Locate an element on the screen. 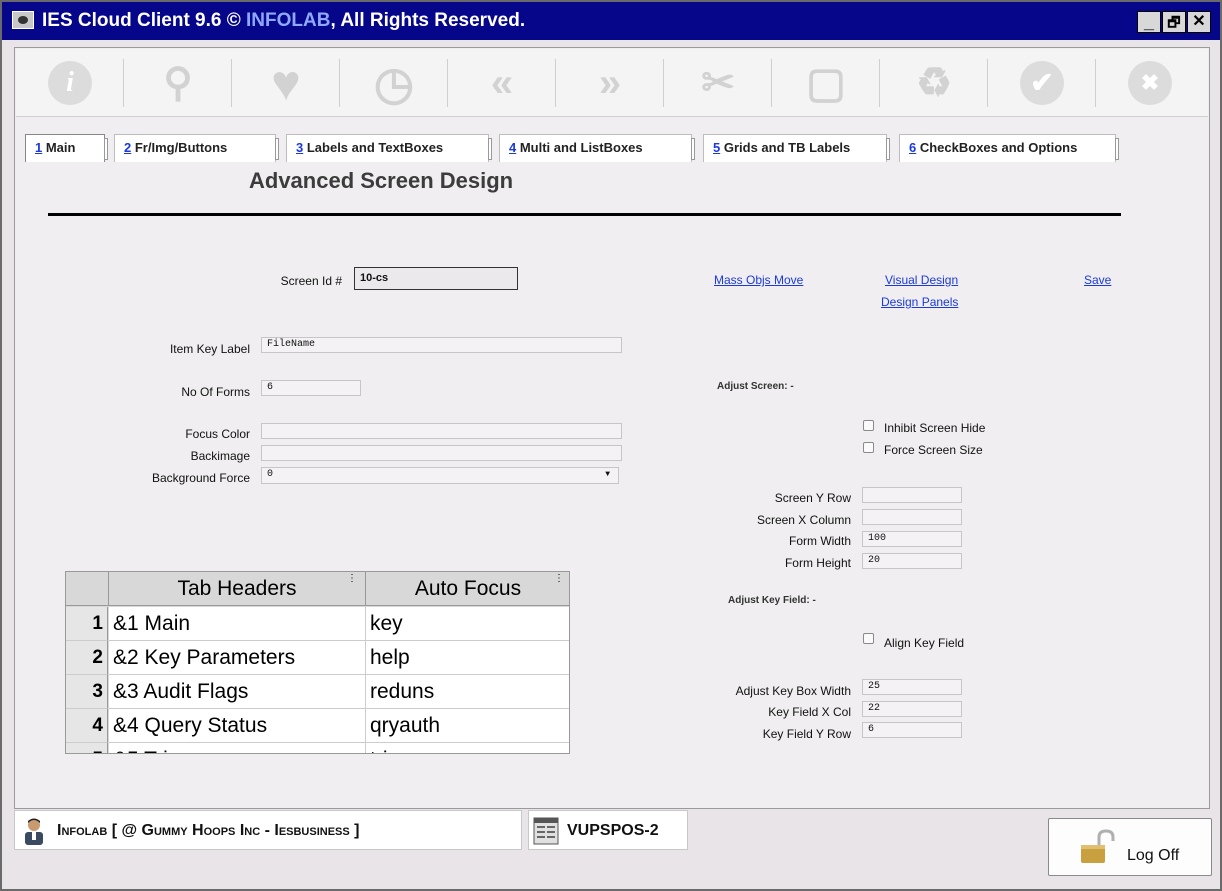  info-icon: i is located at coordinates (70, 83).